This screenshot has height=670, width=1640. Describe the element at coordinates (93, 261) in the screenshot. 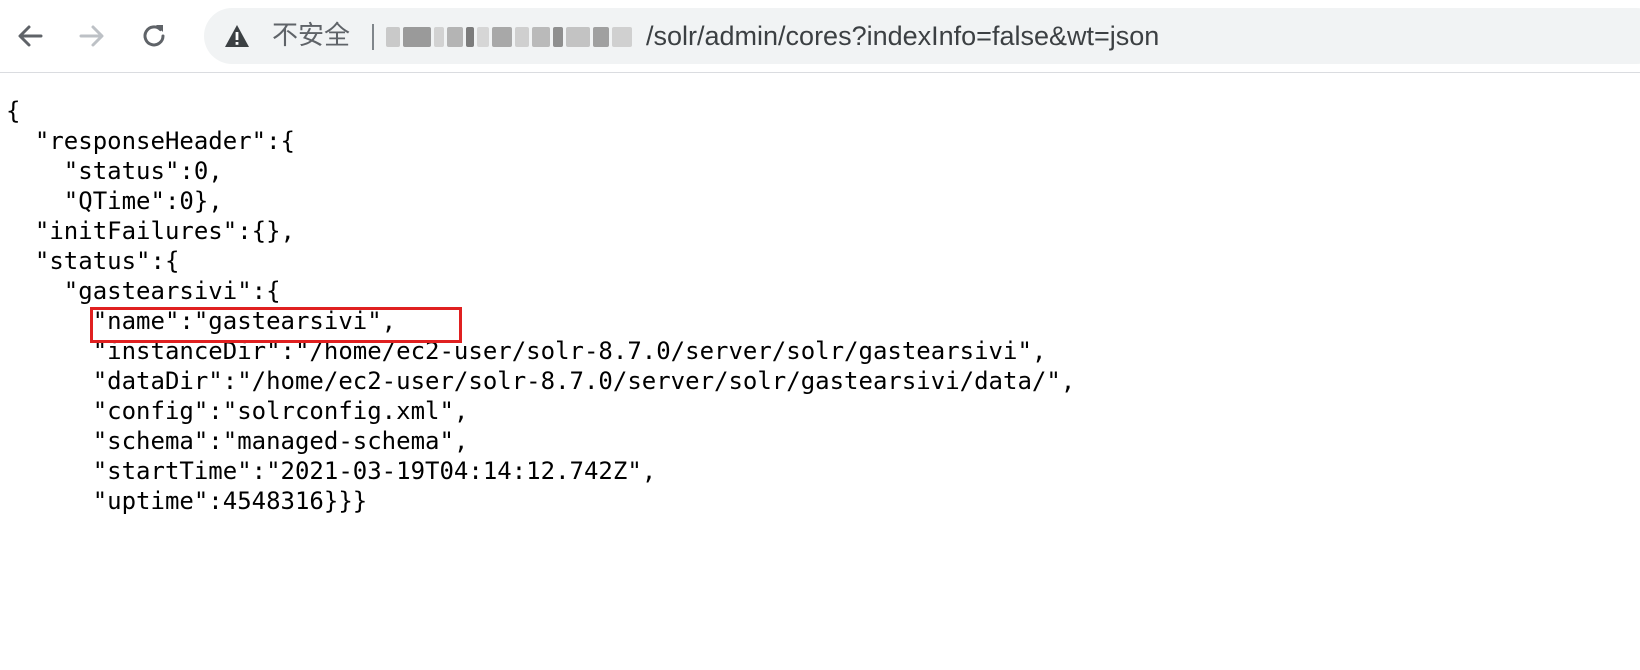

I see `json-line: "status":{` at that location.